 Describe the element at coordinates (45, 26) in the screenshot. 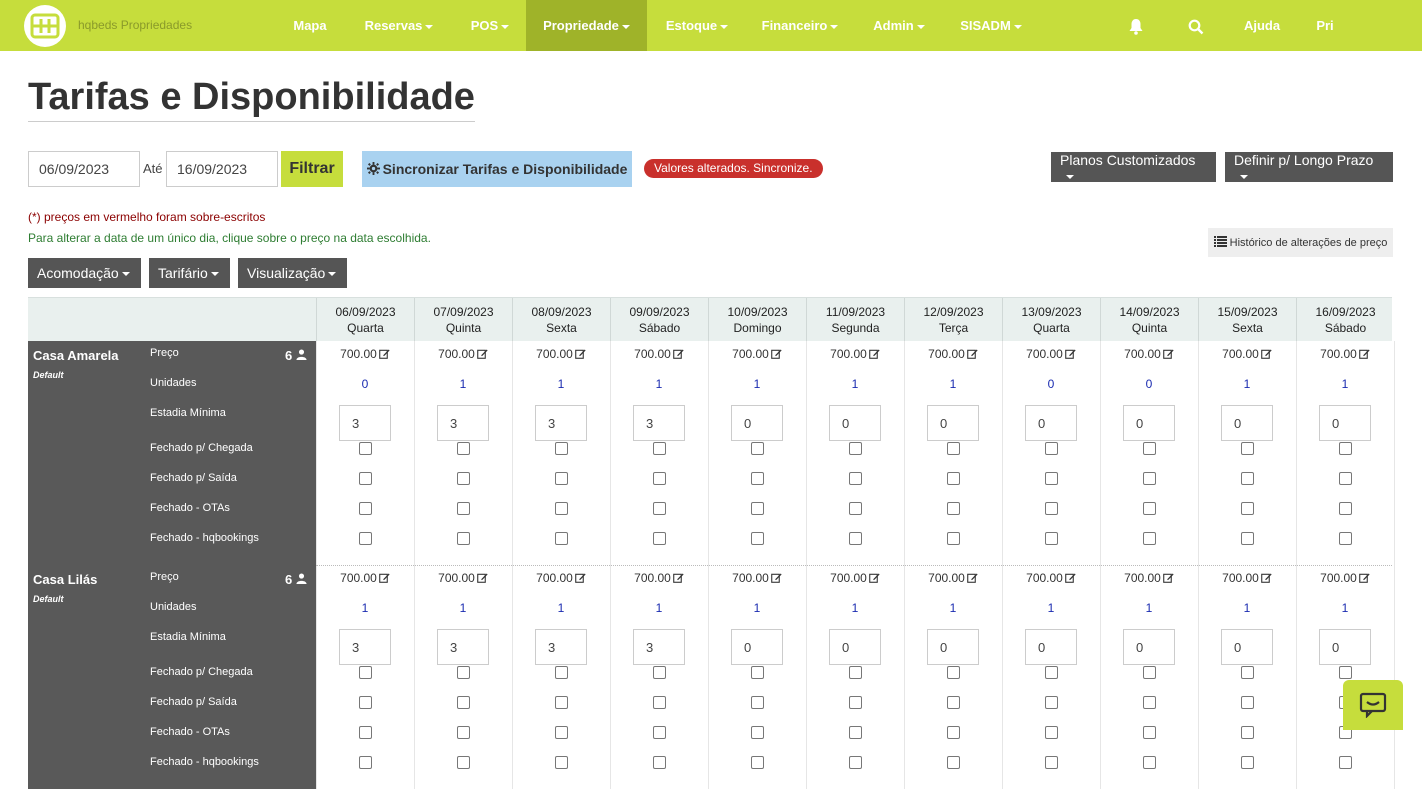

I see `logo` at that location.